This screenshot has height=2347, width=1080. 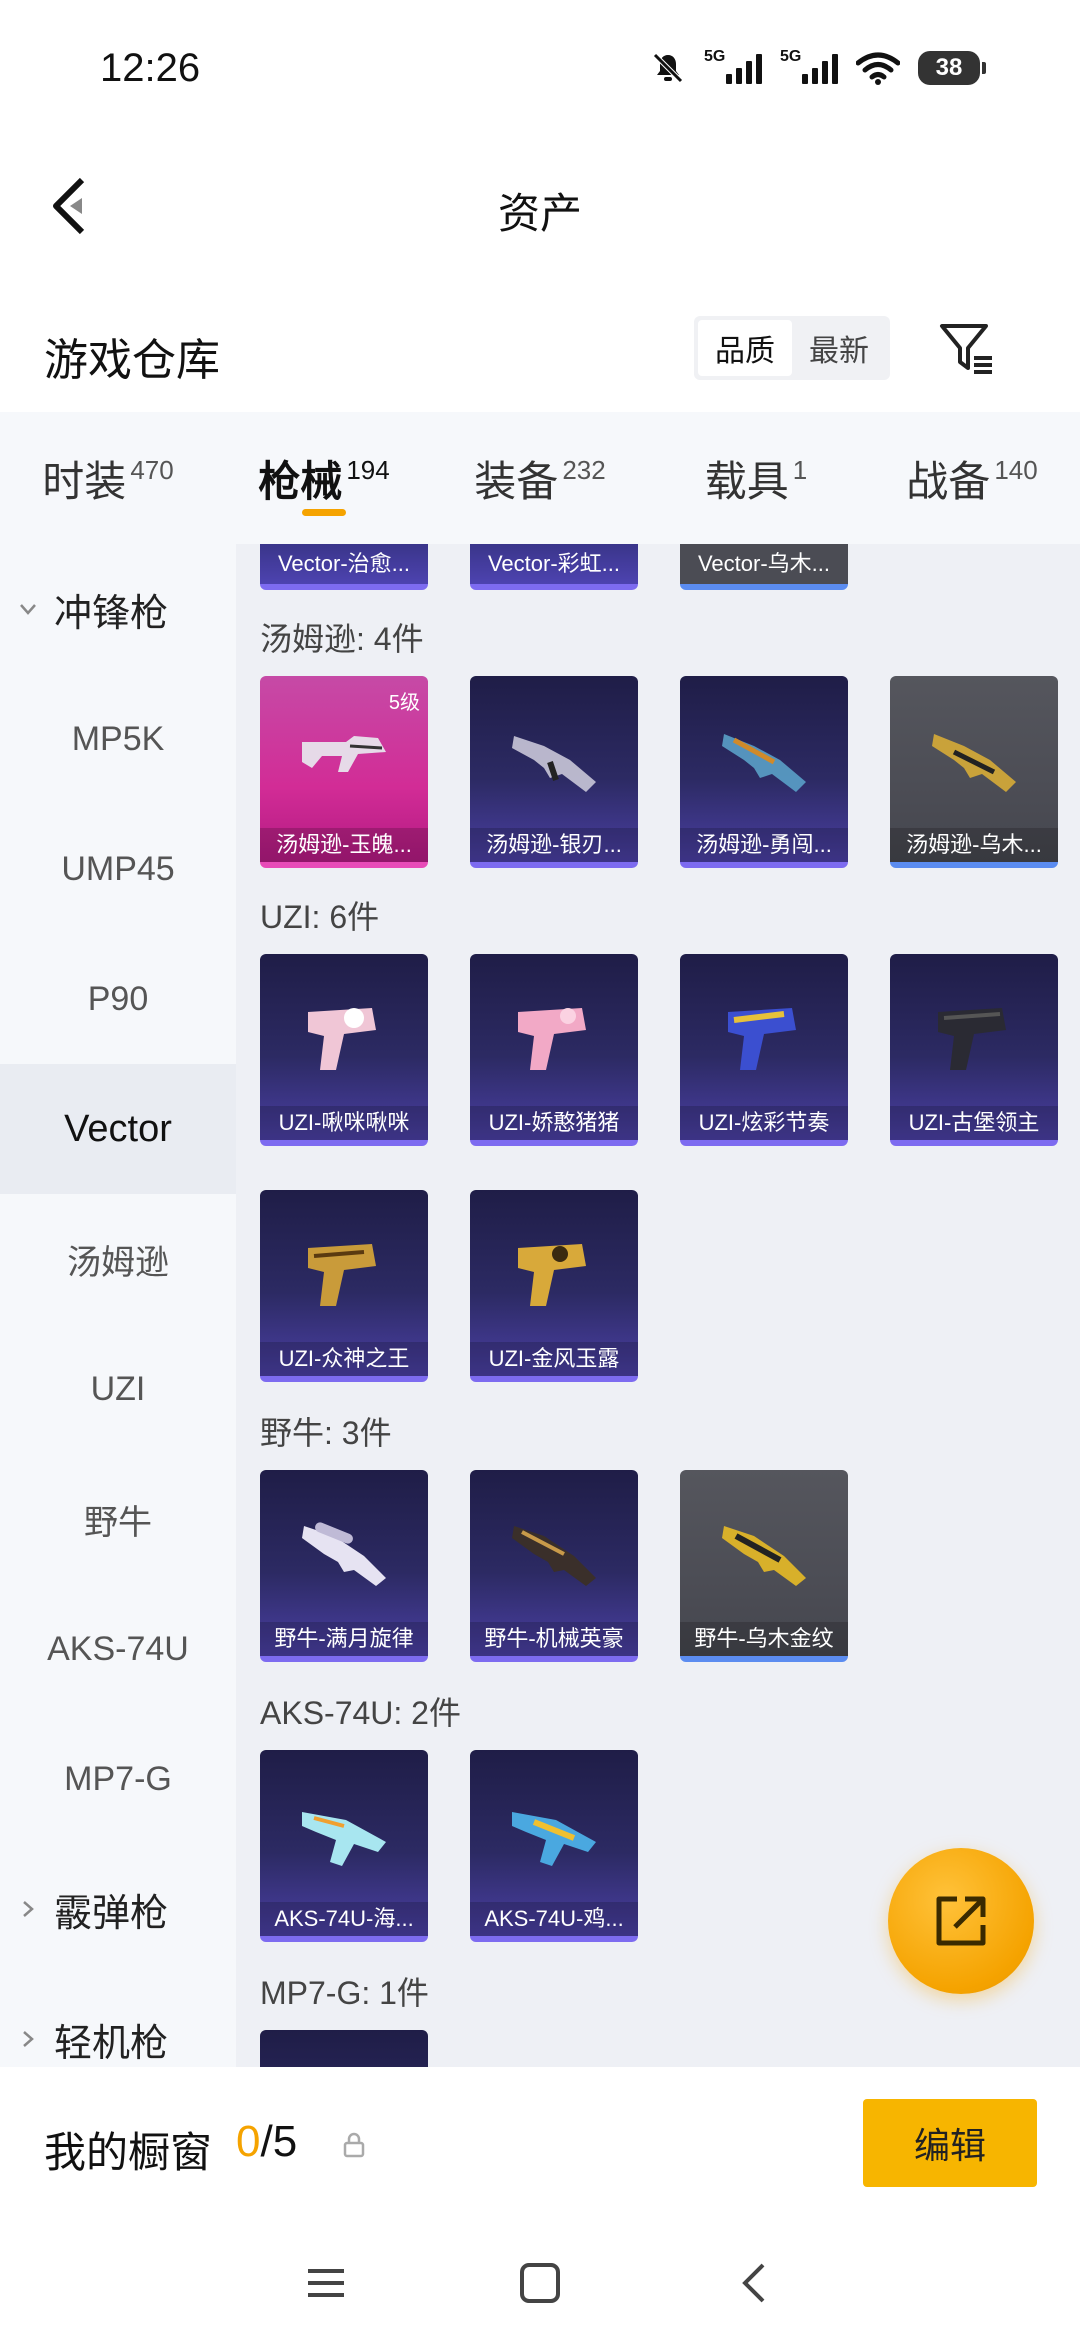 I want to click on sort-toggle: 品质 最新, so click(x=792, y=348).